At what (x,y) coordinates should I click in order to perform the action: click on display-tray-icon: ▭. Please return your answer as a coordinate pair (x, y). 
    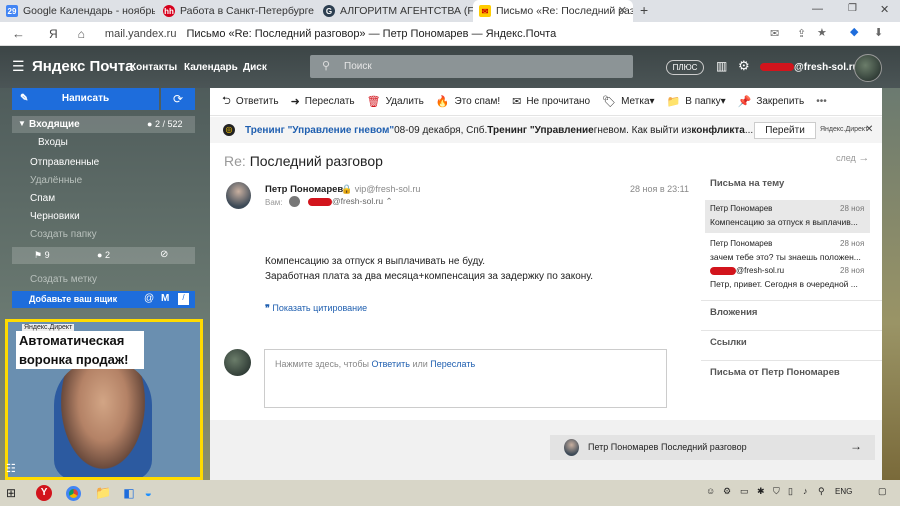
    Looking at the image, I should click on (744, 491).